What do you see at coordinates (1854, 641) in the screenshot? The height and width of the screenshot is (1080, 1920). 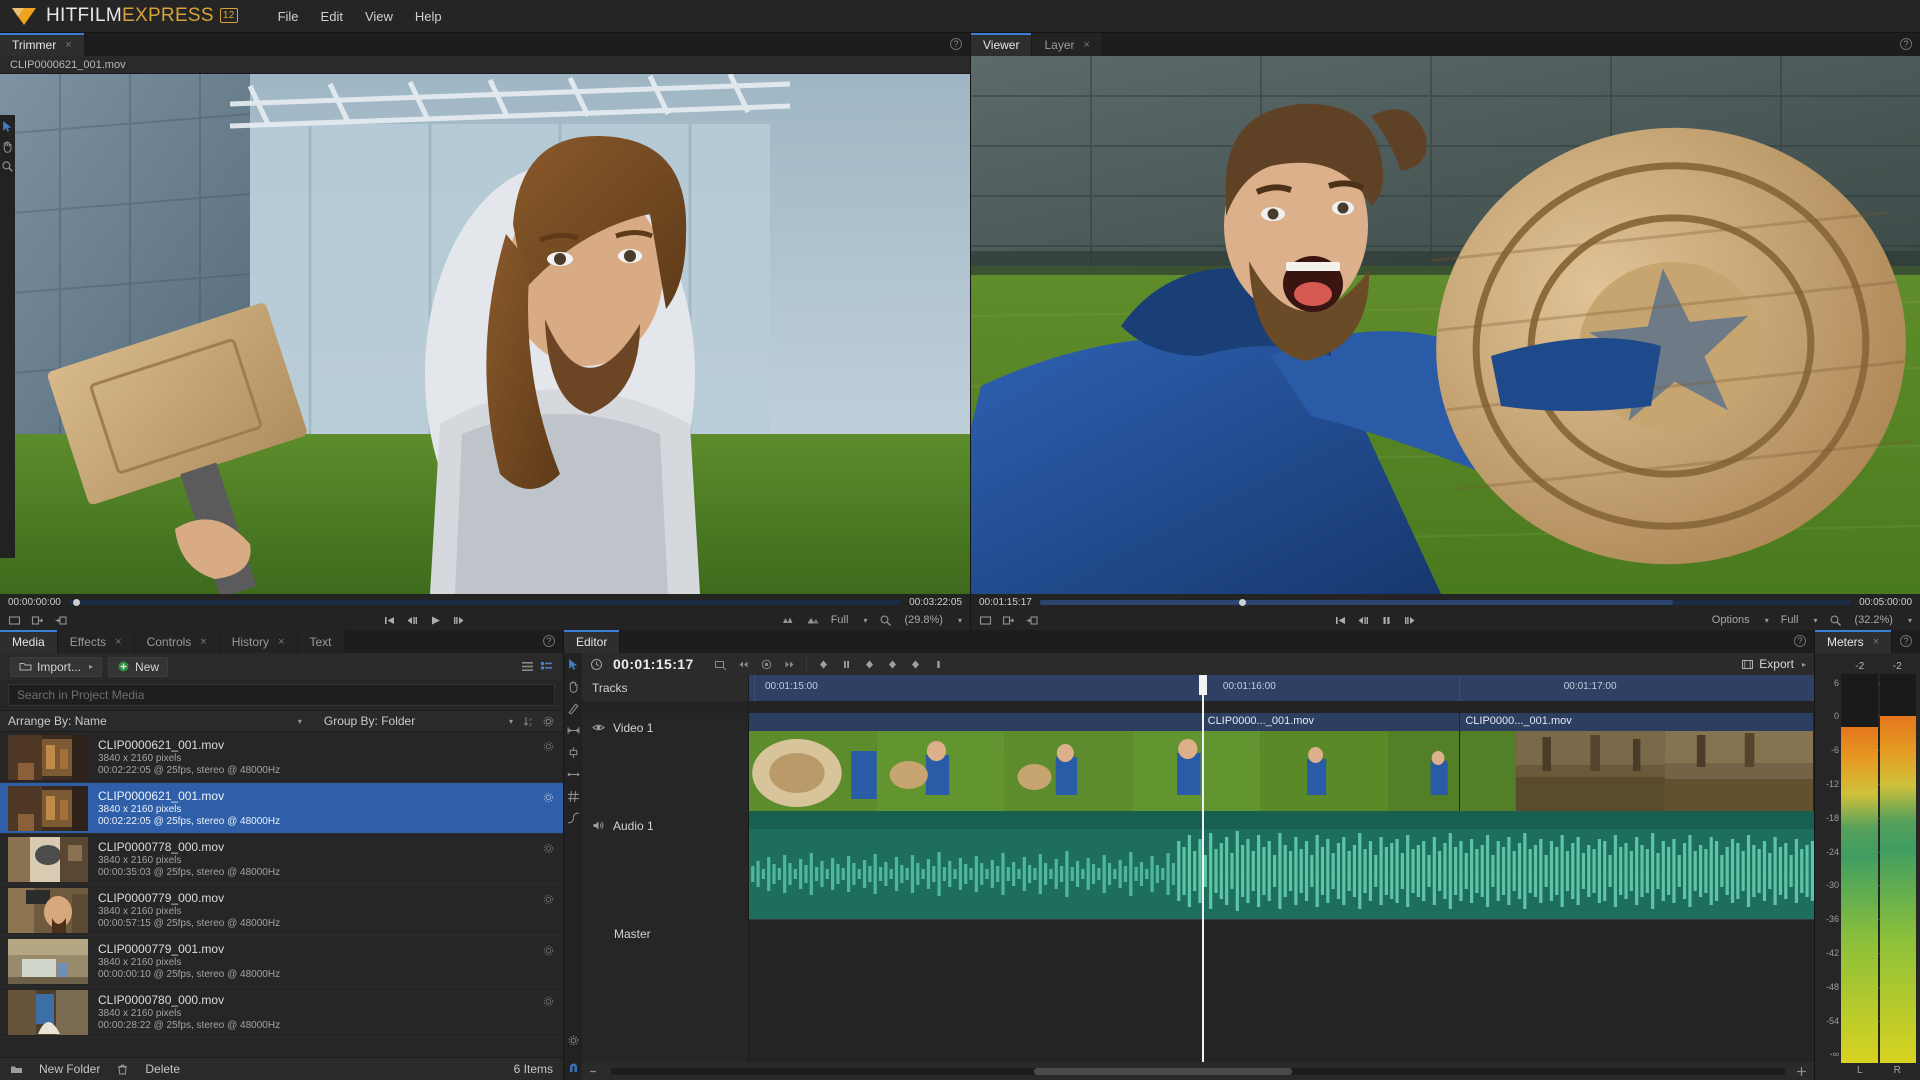 I see `tab-meters: Meters ×` at bounding box center [1854, 641].